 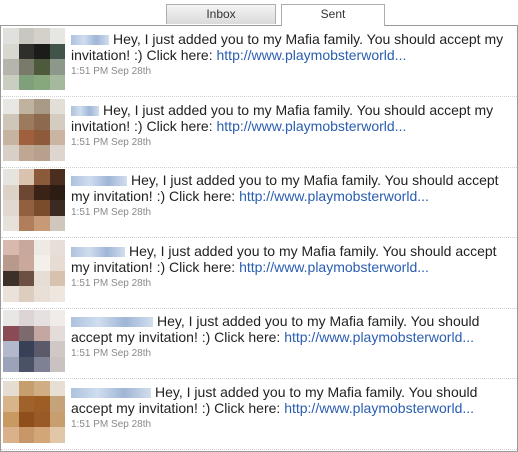 I want to click on tab-inbox: Inbox, so click(x=221, y=14).